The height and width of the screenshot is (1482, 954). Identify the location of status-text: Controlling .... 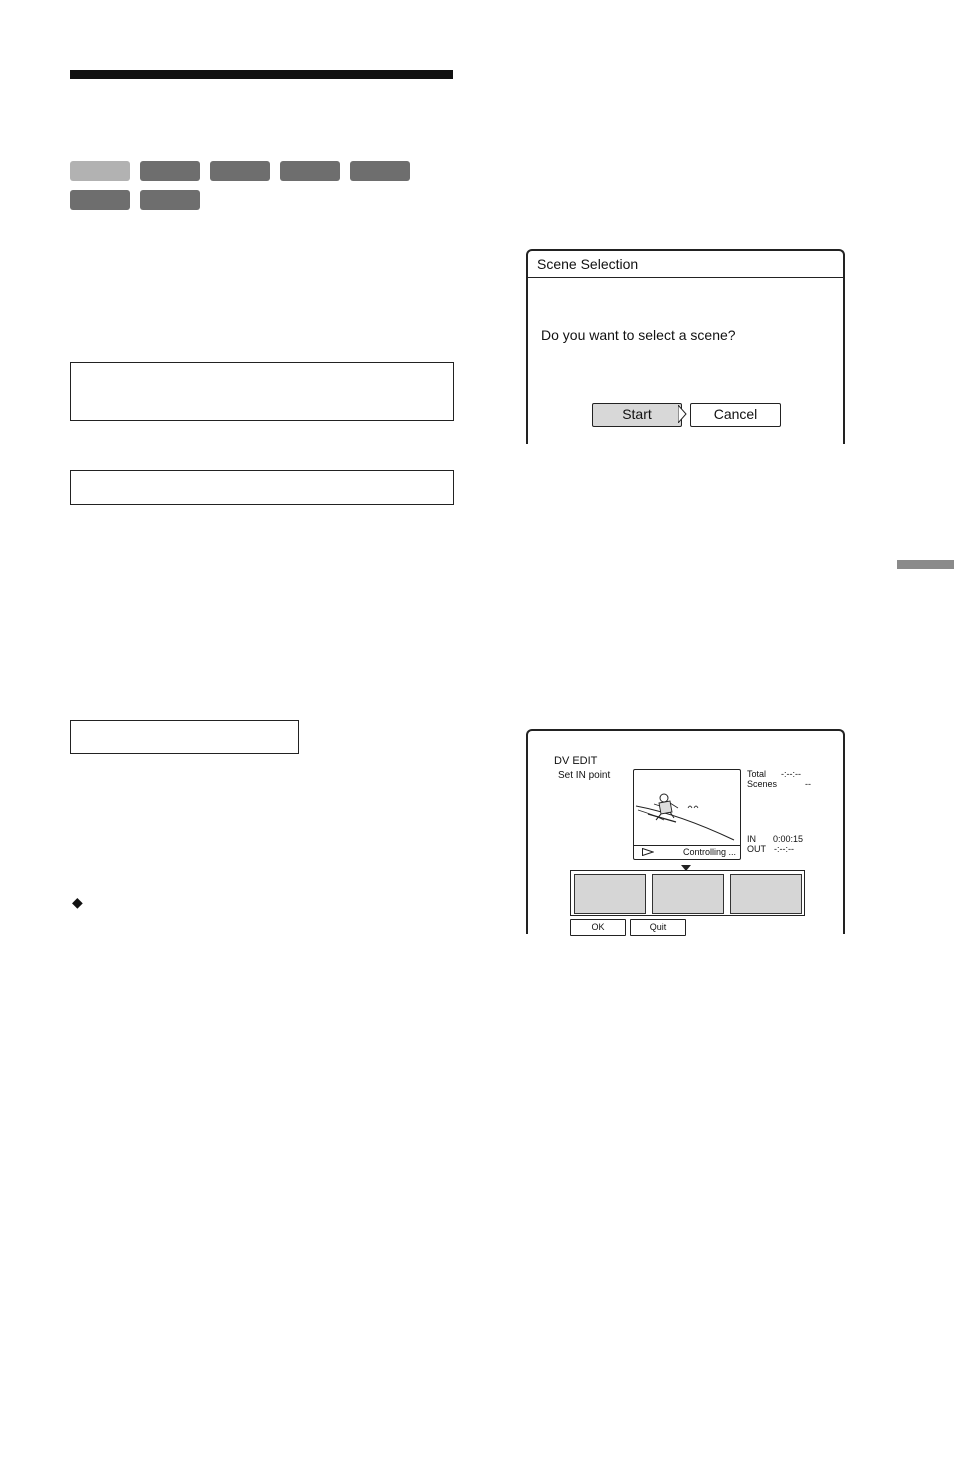
(709, 852).